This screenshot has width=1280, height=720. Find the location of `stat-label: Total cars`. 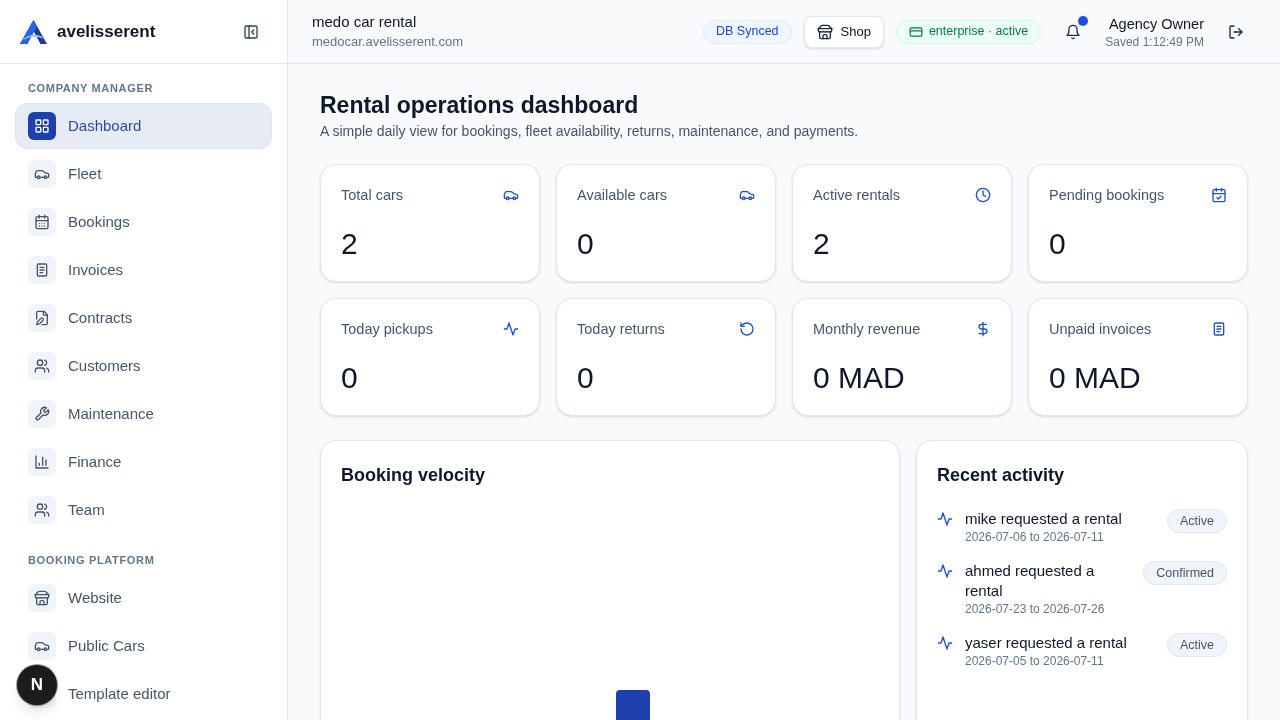

stat-label: Total cars is located at coordinates (372, 195).